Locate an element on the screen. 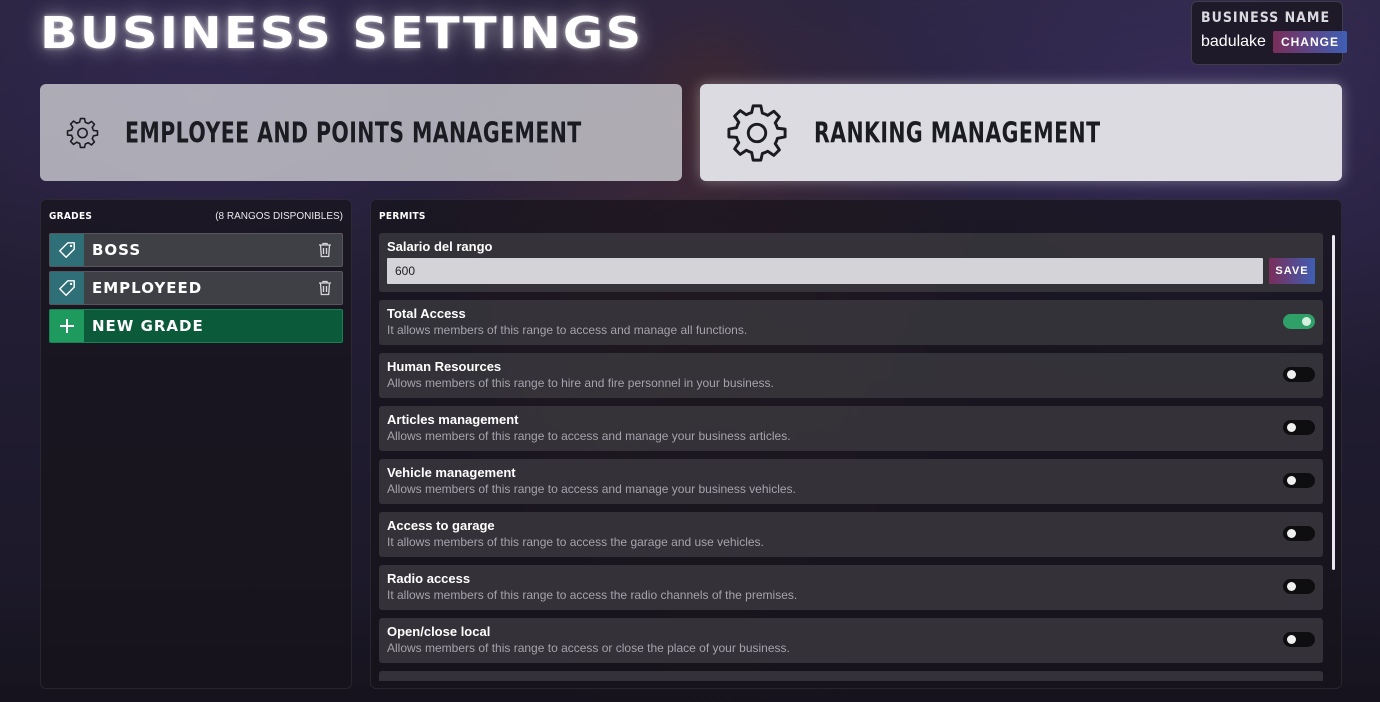 The width and height of the screenshot is (1380, 702). tab-employee-points: Employee and points management is located at coordinates (361, 132).